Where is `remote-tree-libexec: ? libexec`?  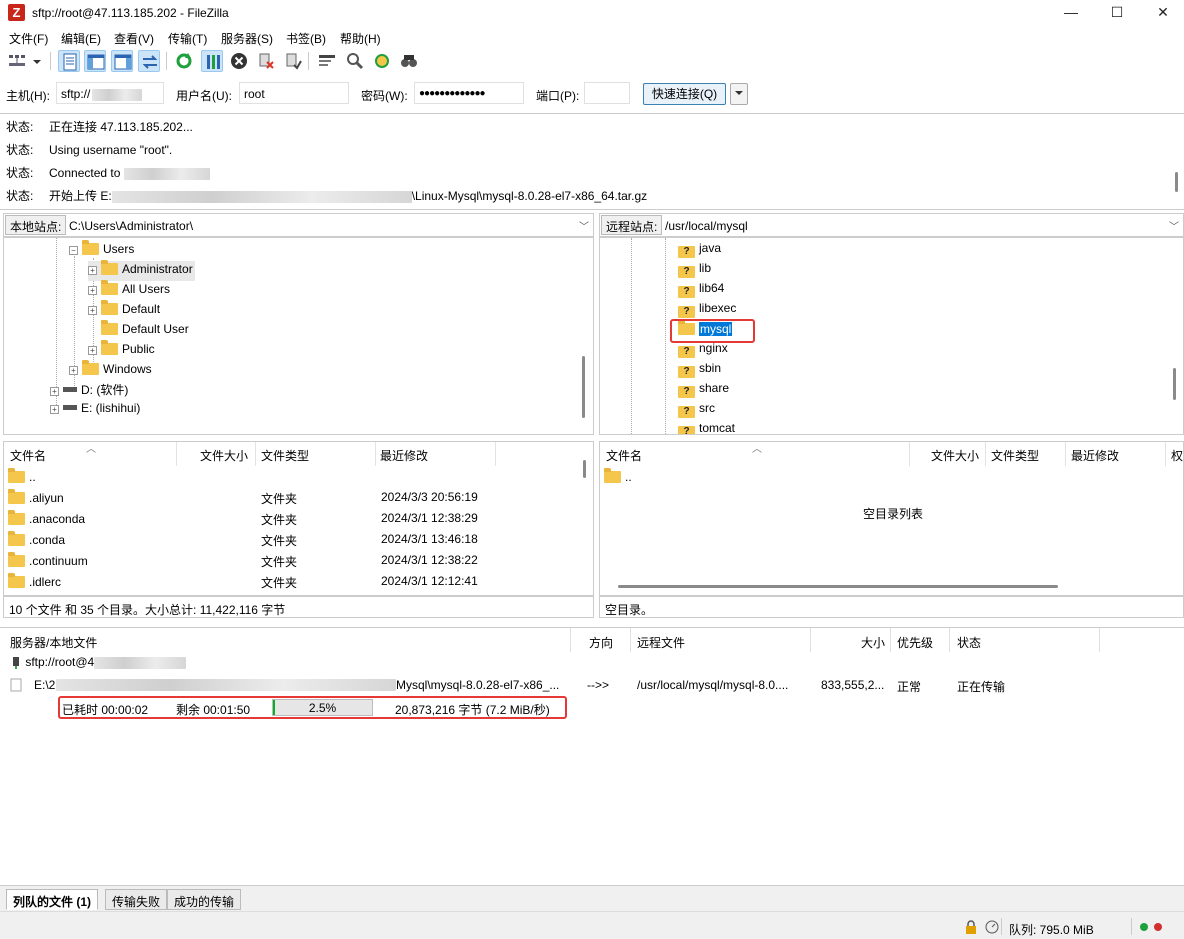
remote-tree-libexec: ? libexec is located at coordinates (707, 311).